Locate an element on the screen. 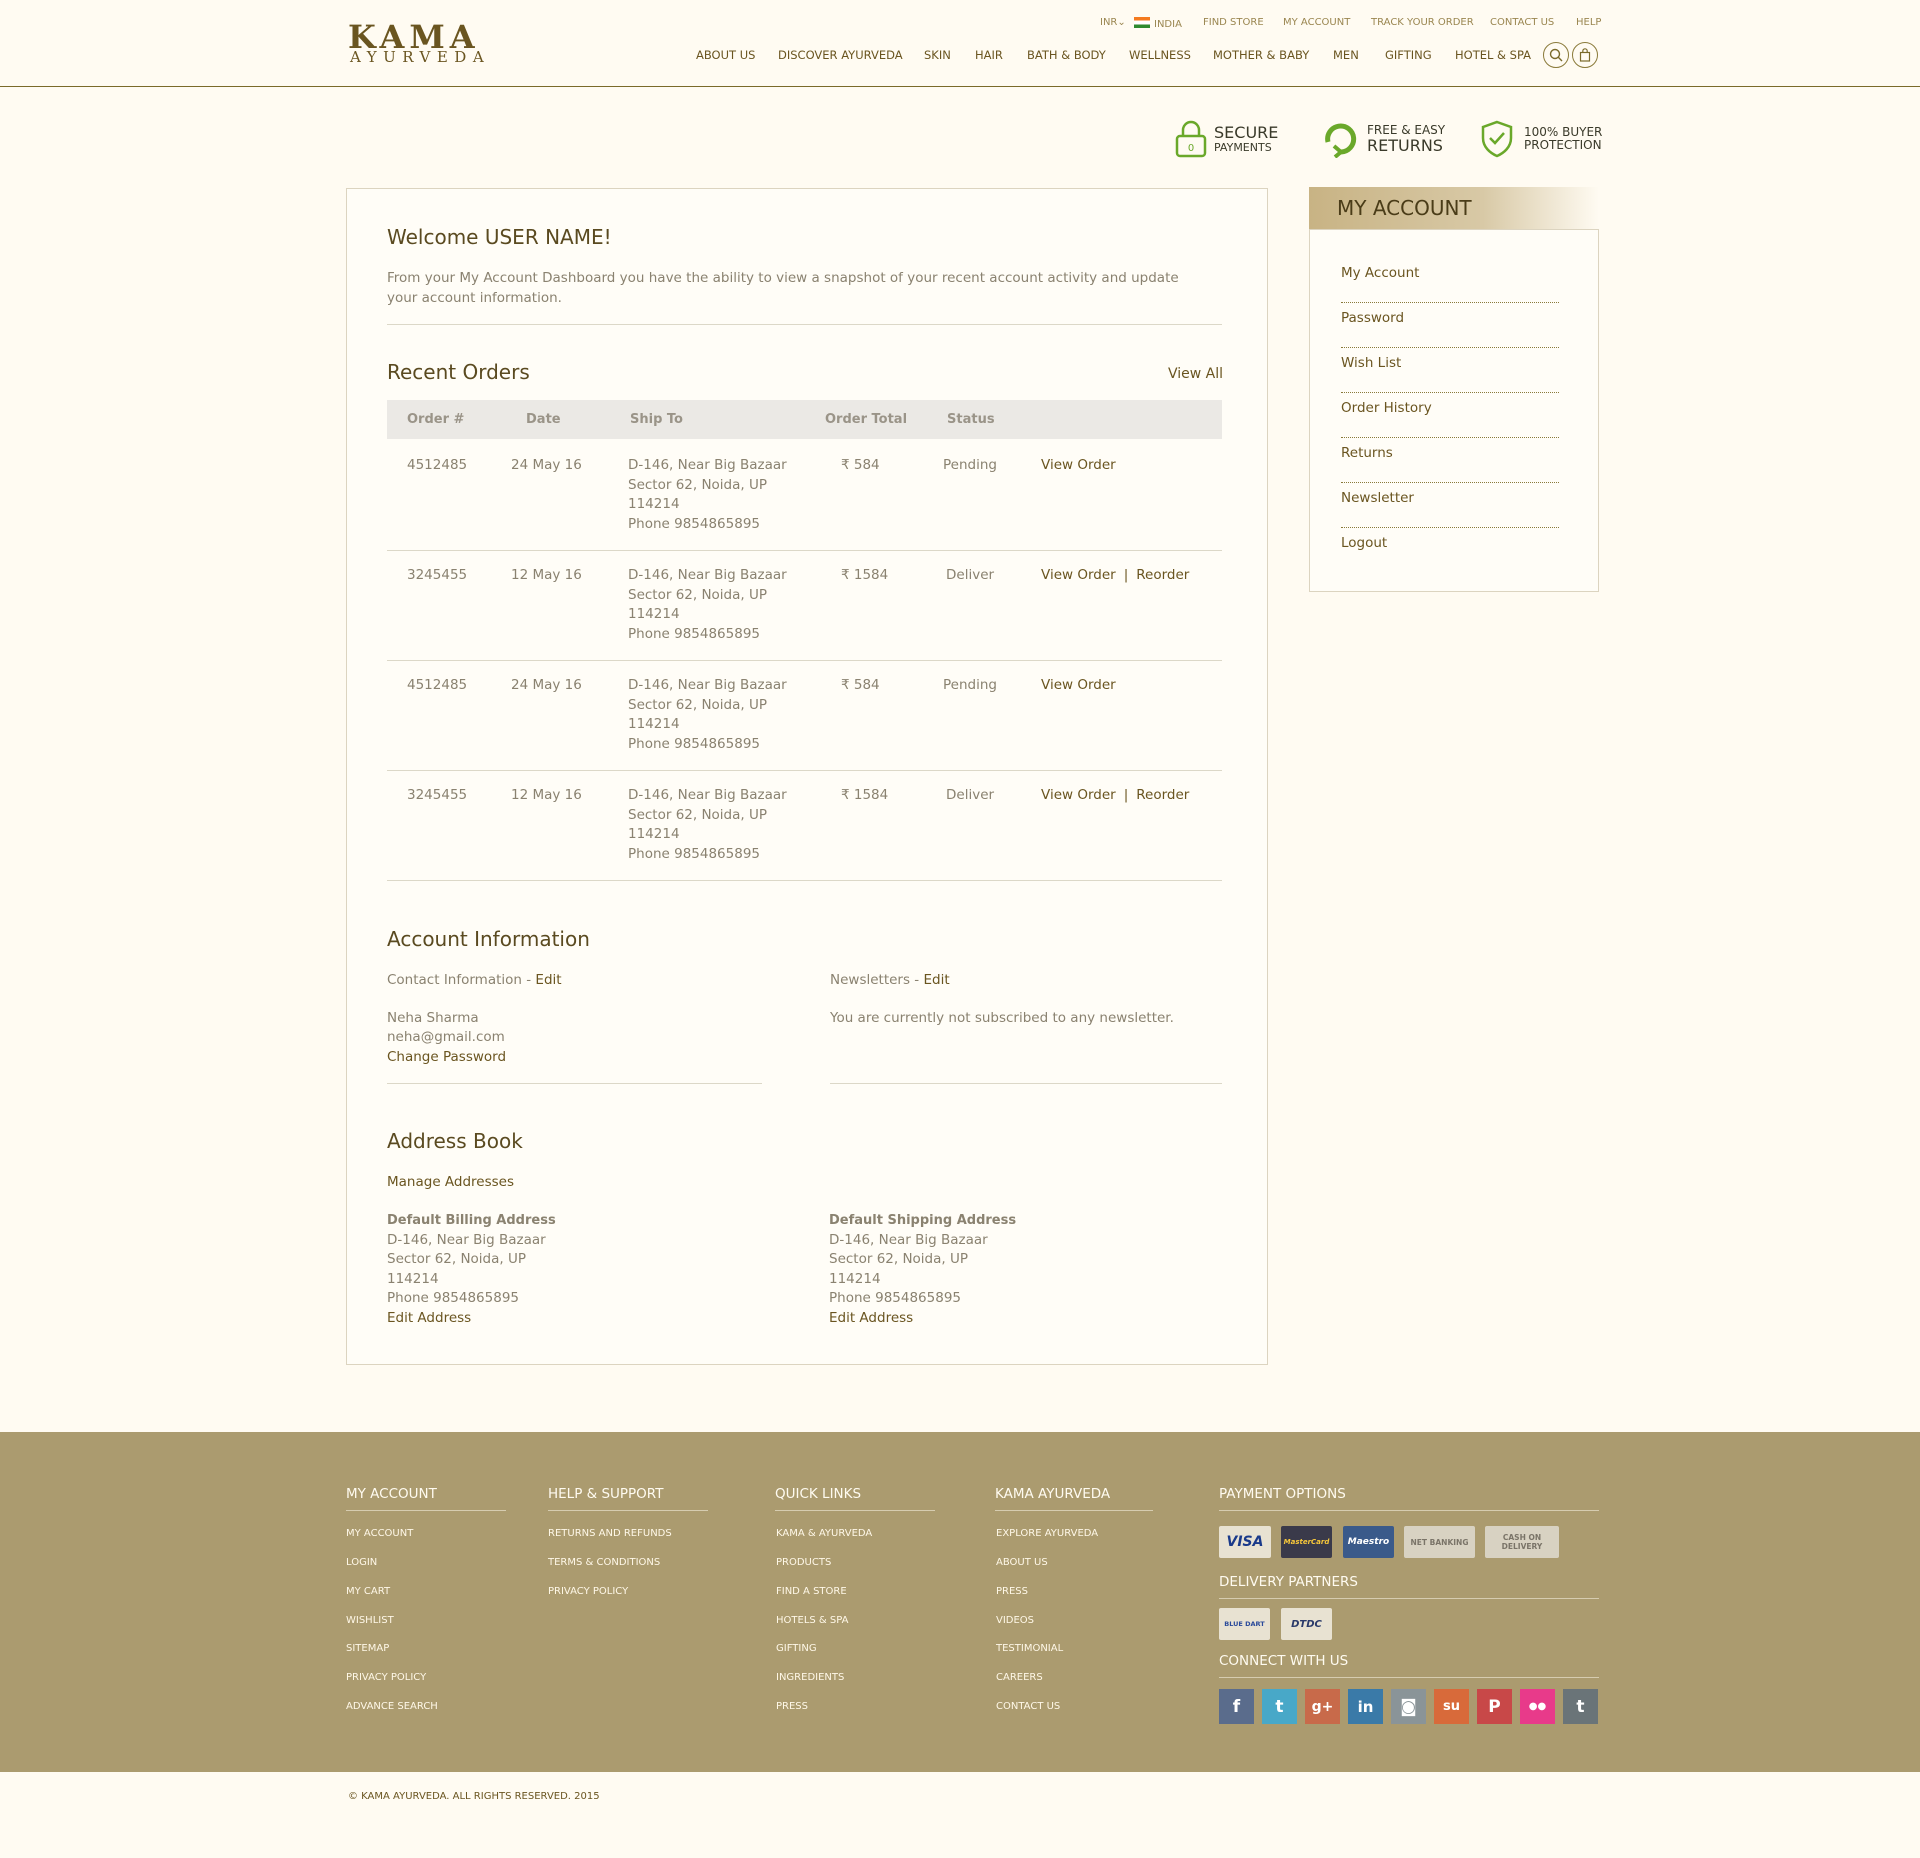  util-my-account: MY ACCOUNT is located at coordinates (1316, 22).